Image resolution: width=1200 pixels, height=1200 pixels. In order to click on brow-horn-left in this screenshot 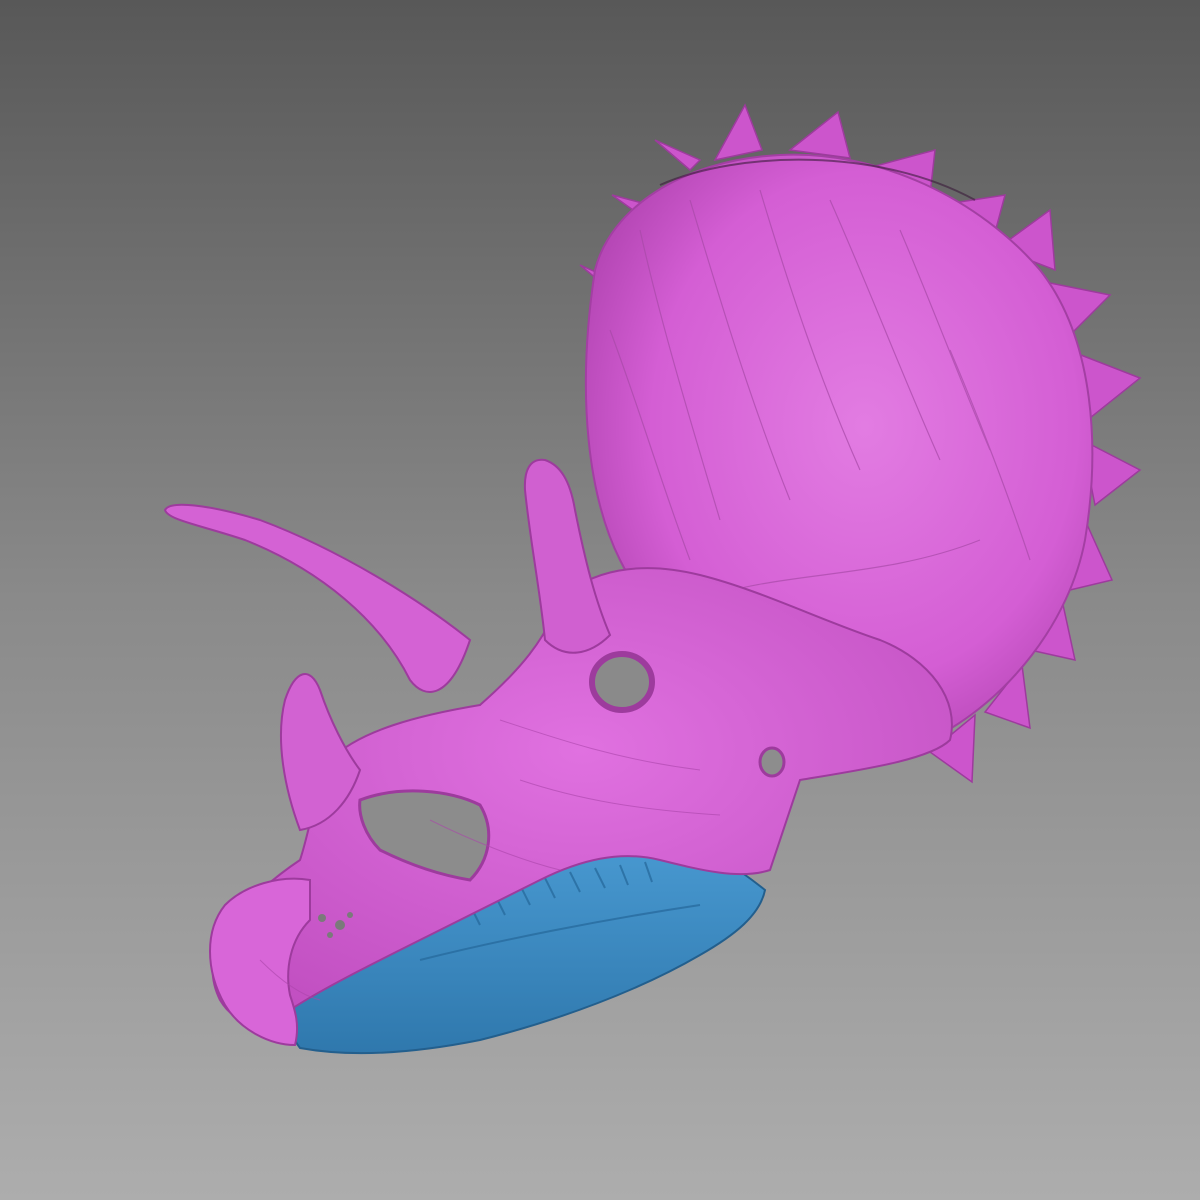, I will do `click(317, 598)`.